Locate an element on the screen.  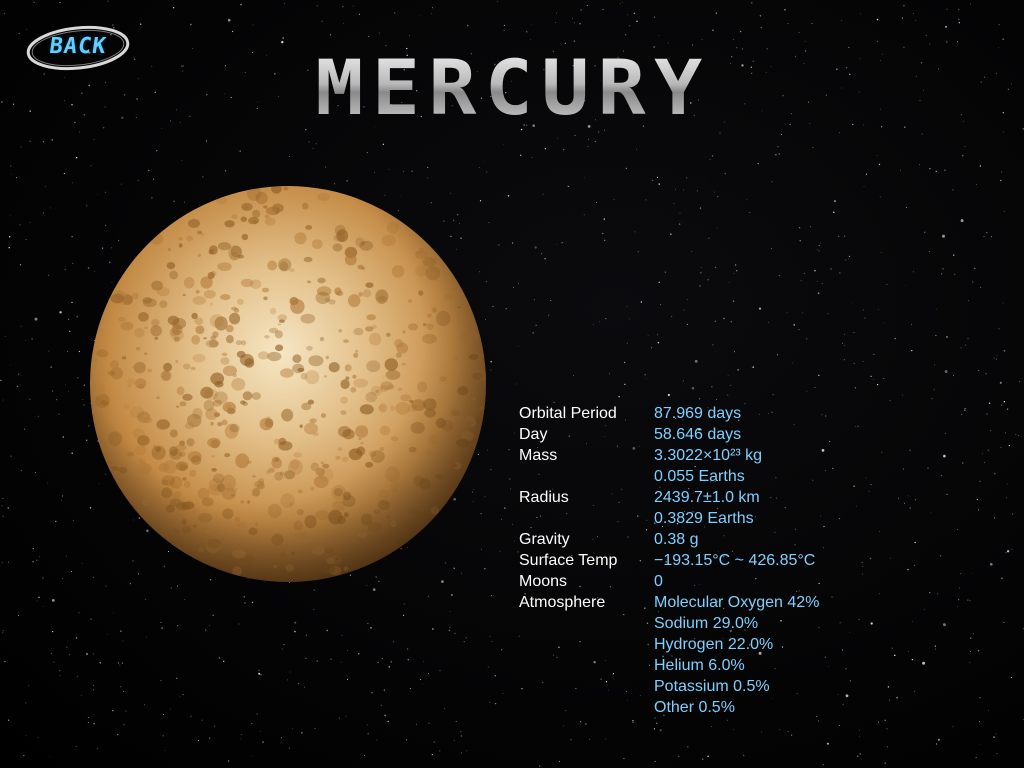
fact-values: 0.38 g is located at coordinates (676, 539).